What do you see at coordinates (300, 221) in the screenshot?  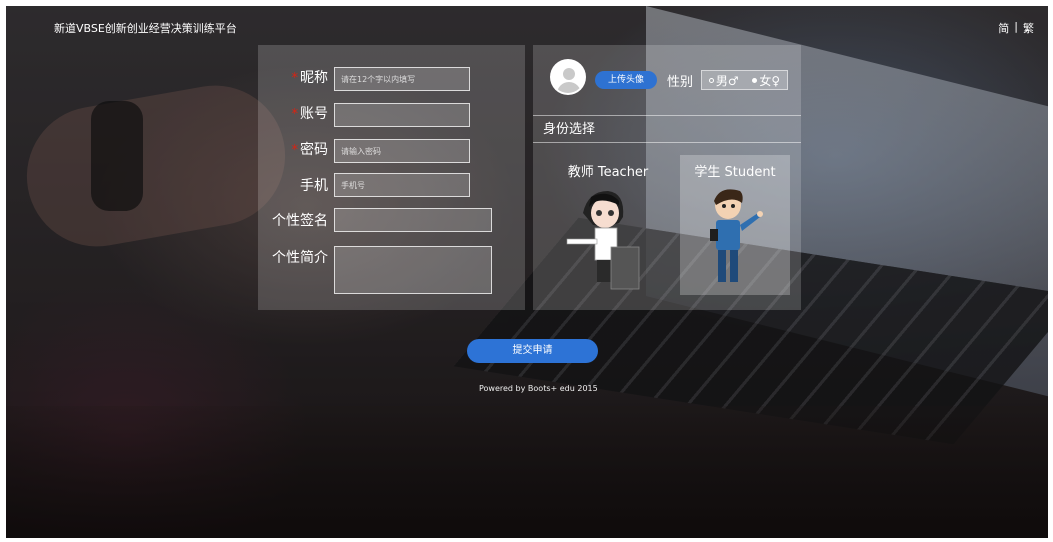 I see `signature-label: 个性签名` at bounding box center [300, 221].